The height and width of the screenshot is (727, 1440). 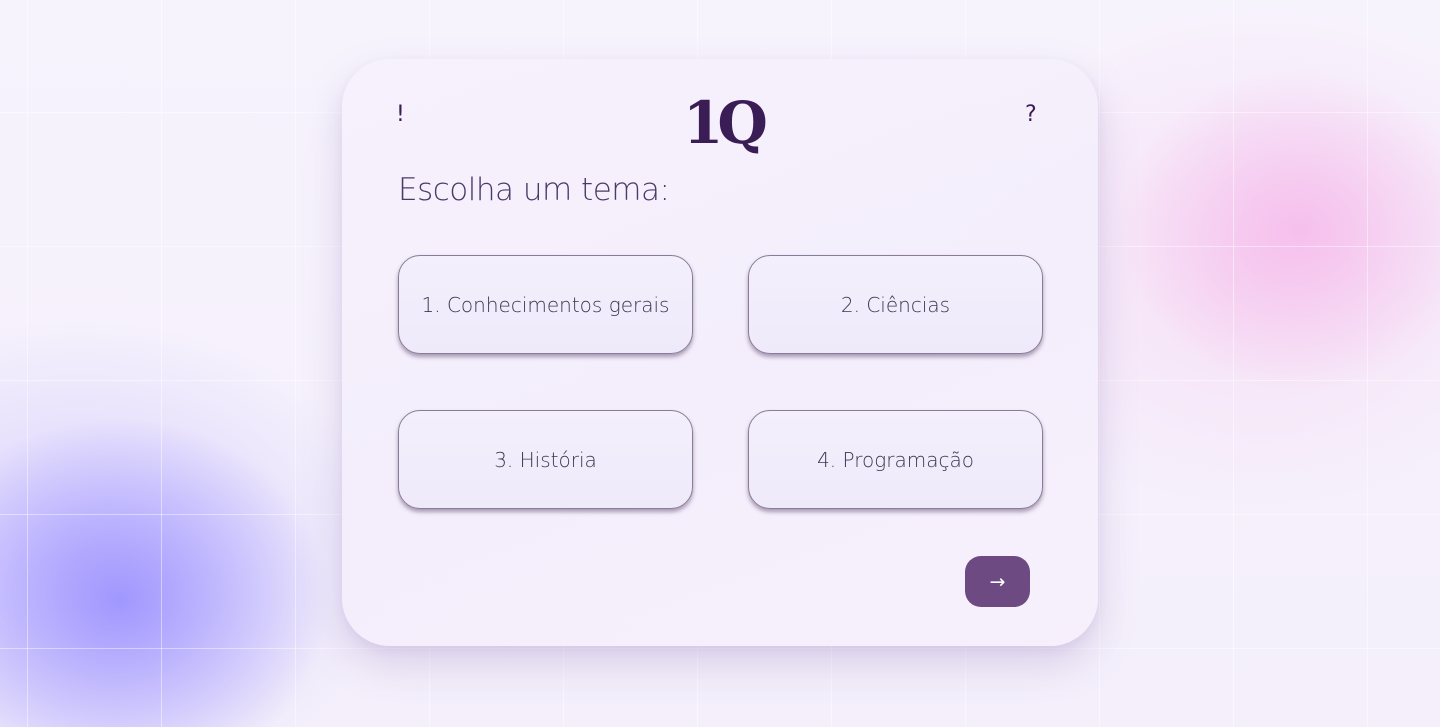 I want to click on info-icon: !, so click(x=400, y=114).